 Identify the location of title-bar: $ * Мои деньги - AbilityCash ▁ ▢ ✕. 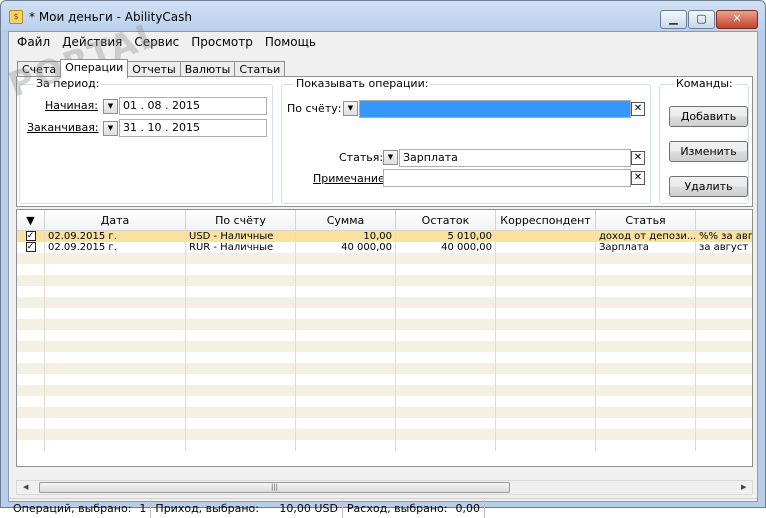
(383, 16).